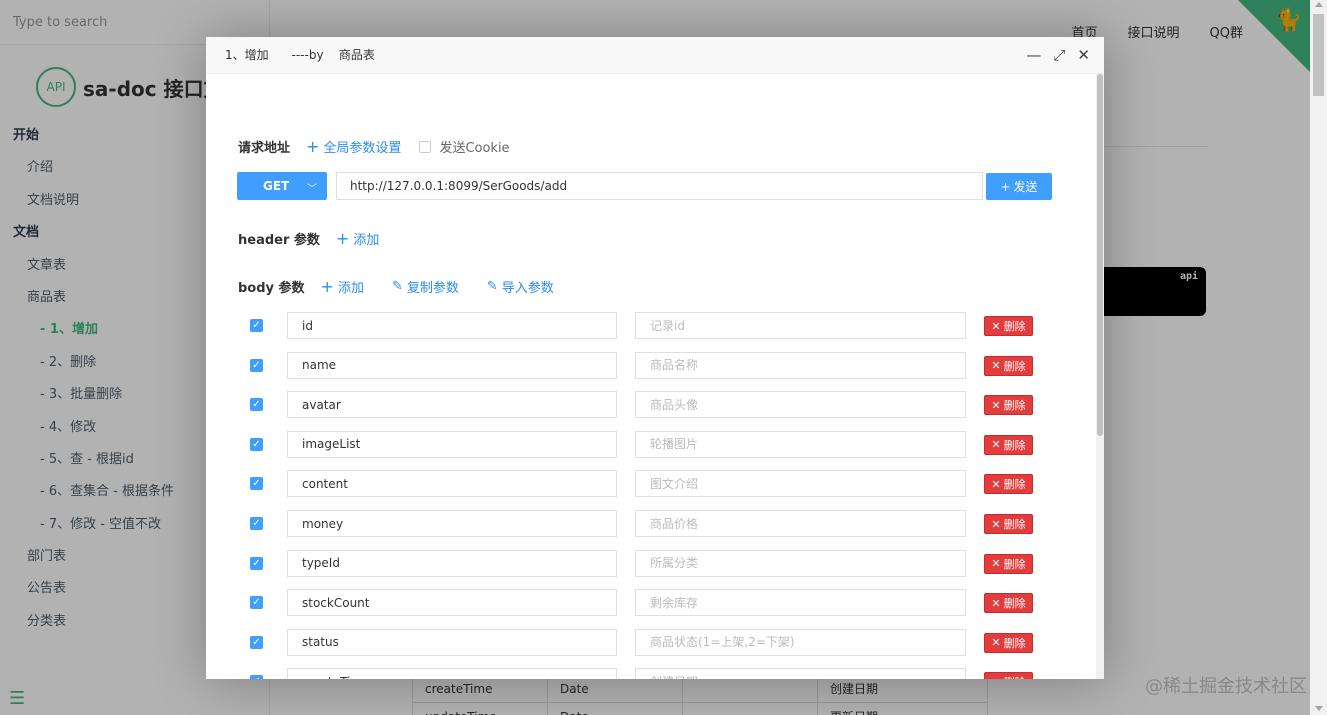 Image resolution: width=1327 pixels, height=715 pixels. Describe the element at coordinates (1319, 4) in the screenshot. I see `scroll-up-icon` at that location.